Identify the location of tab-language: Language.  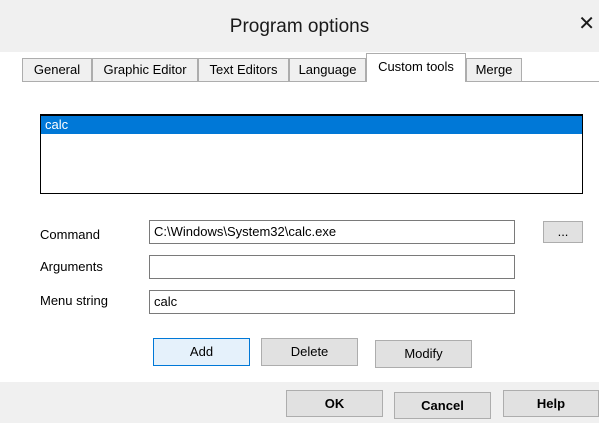
(327, 69).